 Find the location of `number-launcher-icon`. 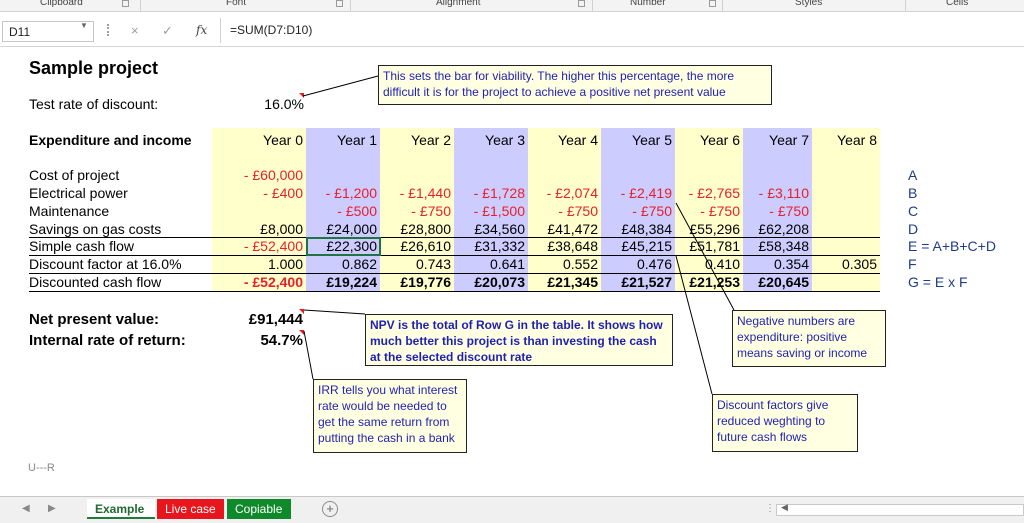

number-launcher-icon is located at coordinates (712, 3).